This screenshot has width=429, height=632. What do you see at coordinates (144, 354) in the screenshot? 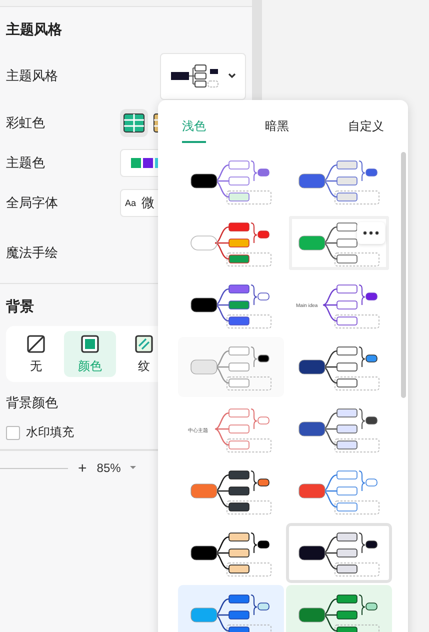
I see `background-option: 纹` at bounding box center [144, 354].